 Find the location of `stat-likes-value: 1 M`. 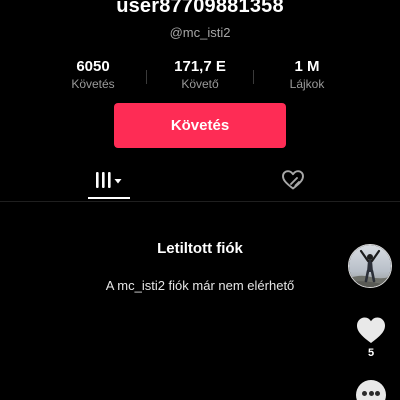

stat-likes-value: 1 M is located at coordinates (307, 66).